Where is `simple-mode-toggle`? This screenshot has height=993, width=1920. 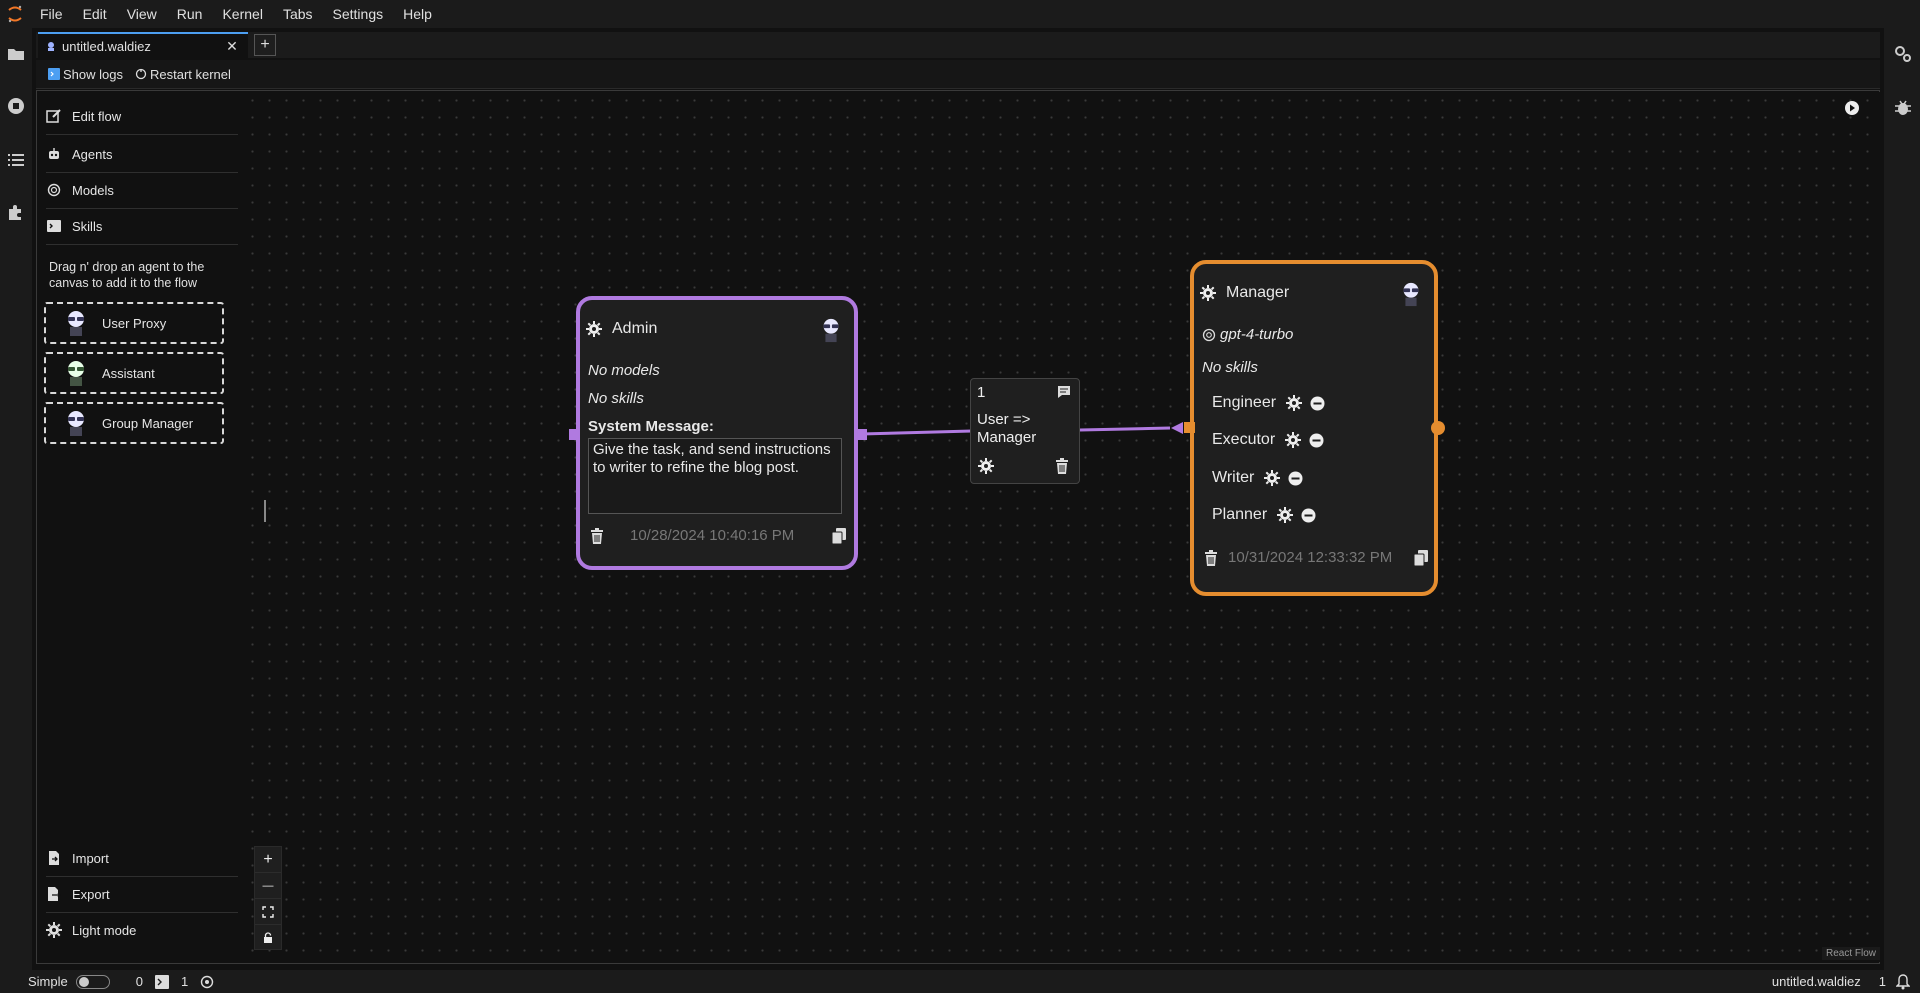
simple-mode-toggle is located at coordinates (92, 981).